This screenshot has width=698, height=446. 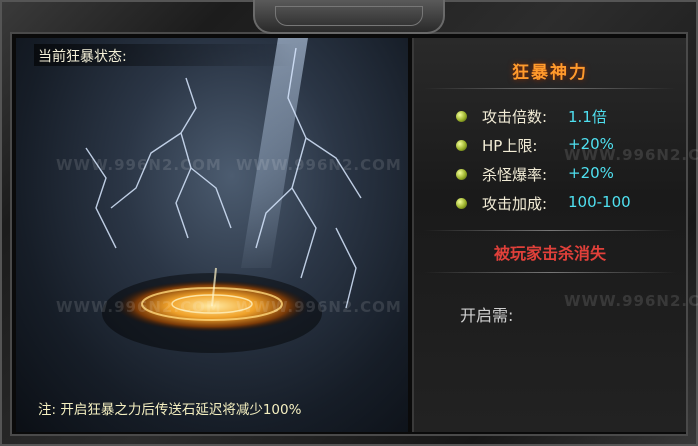 What do you see at coordinates (515, 175) in the screenshot?
I see `stat-label: 杀怪爆率:` at bounding box center [515, 175].